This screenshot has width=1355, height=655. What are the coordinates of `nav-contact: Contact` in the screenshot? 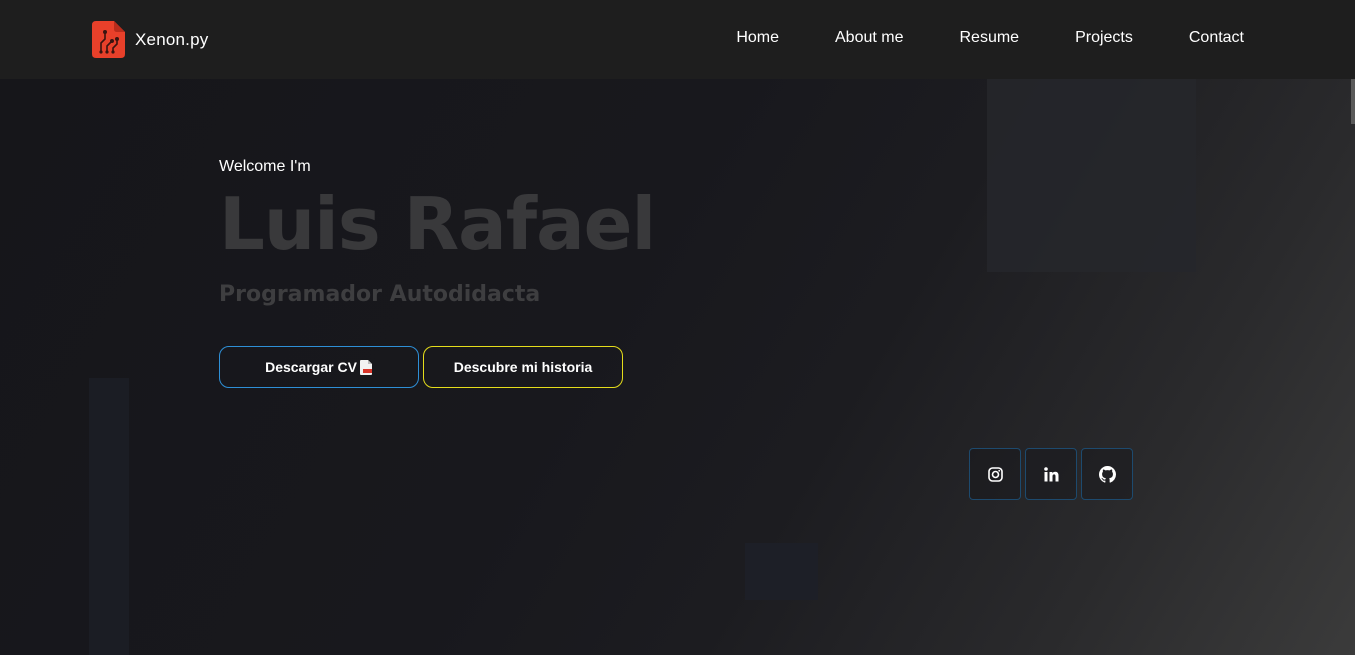 It's located at (1216, 38).